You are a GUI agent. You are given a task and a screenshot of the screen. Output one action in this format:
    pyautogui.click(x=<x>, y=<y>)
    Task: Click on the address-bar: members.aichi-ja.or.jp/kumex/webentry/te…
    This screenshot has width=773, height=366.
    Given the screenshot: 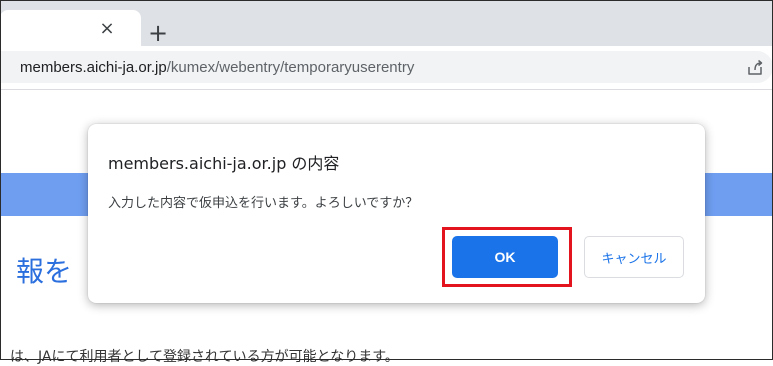 What is the action you would take?
    pyautogui.click(x=386, y=67)
    